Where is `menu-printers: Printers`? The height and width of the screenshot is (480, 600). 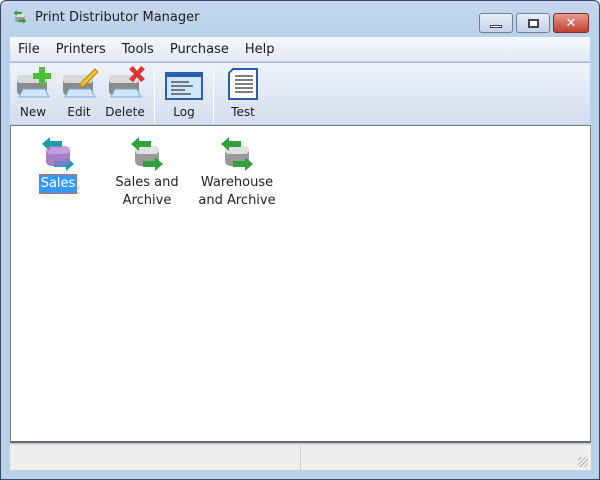 menu-printers: Printers is located at coordinates (81, 49).